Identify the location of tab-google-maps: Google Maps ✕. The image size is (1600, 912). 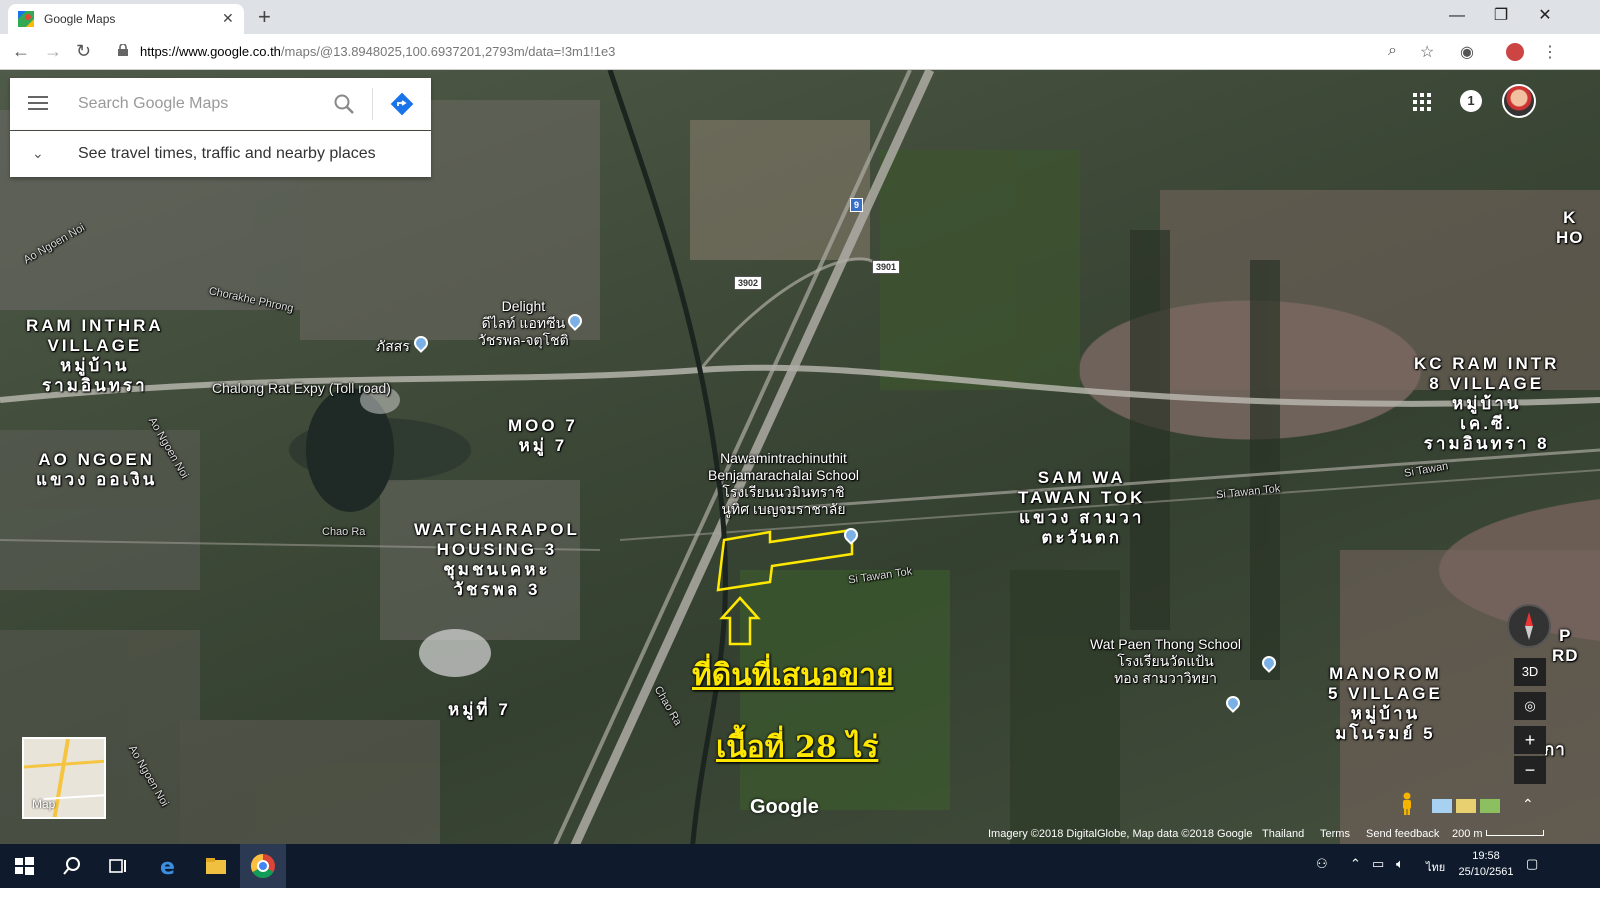
(126, 19).